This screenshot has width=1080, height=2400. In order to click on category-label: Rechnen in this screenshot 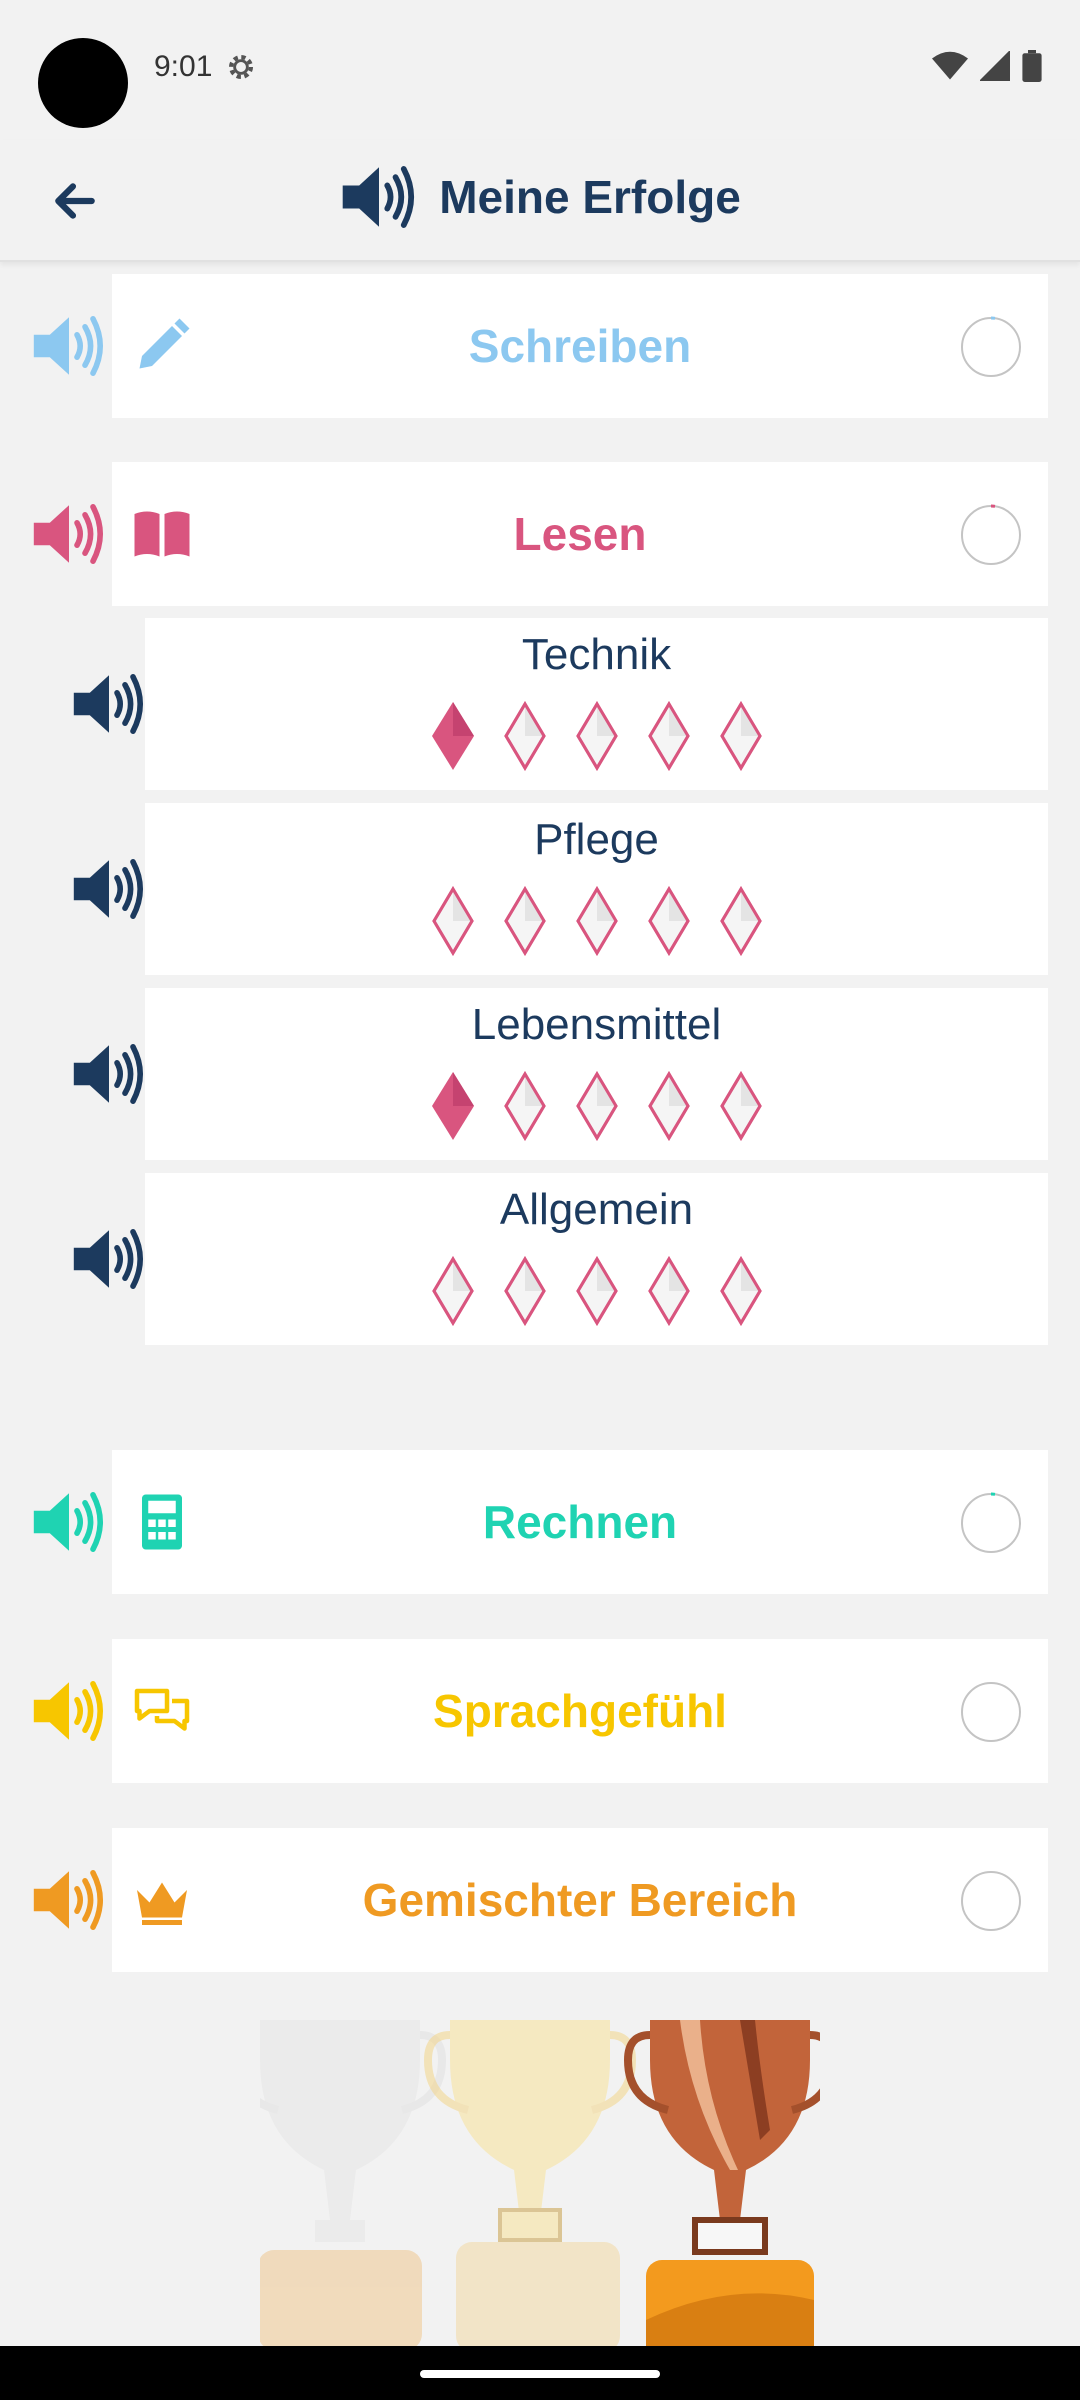, I will do `click(580, 1522)`.